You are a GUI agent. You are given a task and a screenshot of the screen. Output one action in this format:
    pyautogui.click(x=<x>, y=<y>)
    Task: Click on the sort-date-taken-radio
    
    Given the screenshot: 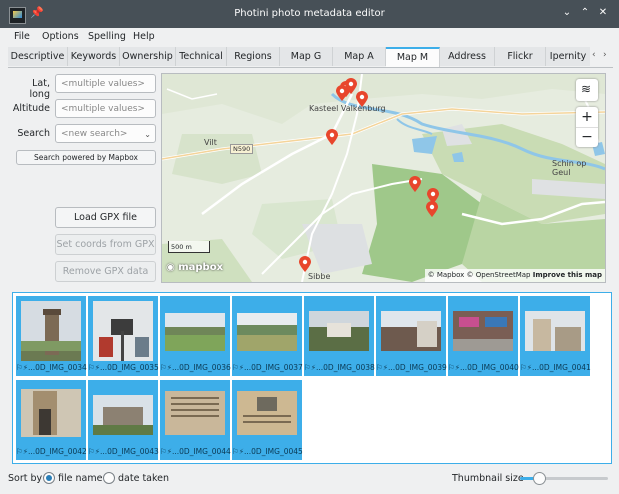 What is the action you would take?
    pyautogui.click(x=109, y=478)
    